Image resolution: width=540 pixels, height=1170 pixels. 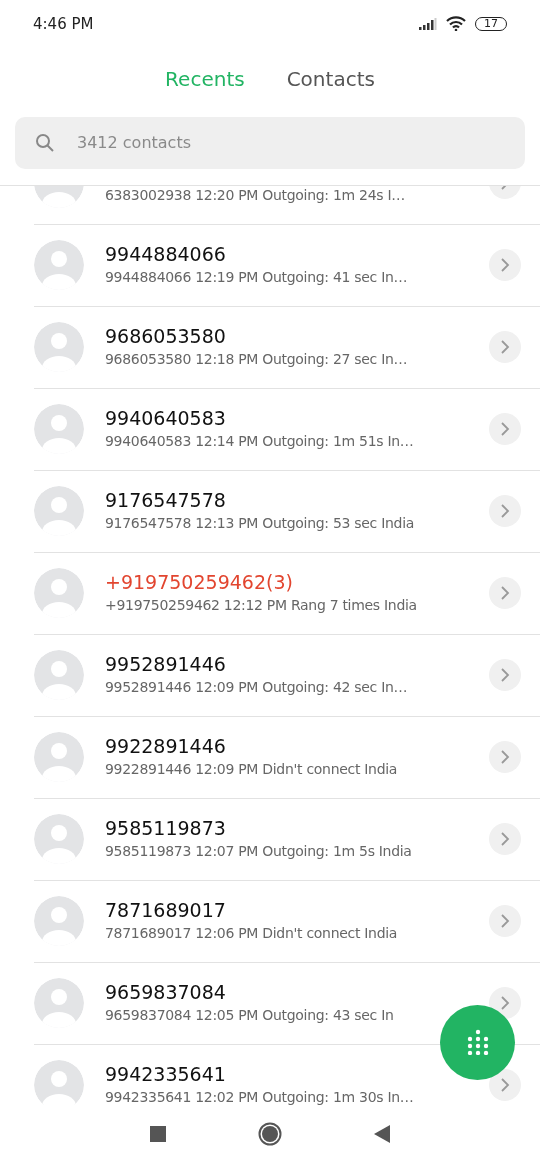 What do you see at coordinates (259, 852) in the screenshot?
I see `call-details: 9585119873 12:07 PM Outgoing: 1m 5s India` at bounding box center [259, 852].